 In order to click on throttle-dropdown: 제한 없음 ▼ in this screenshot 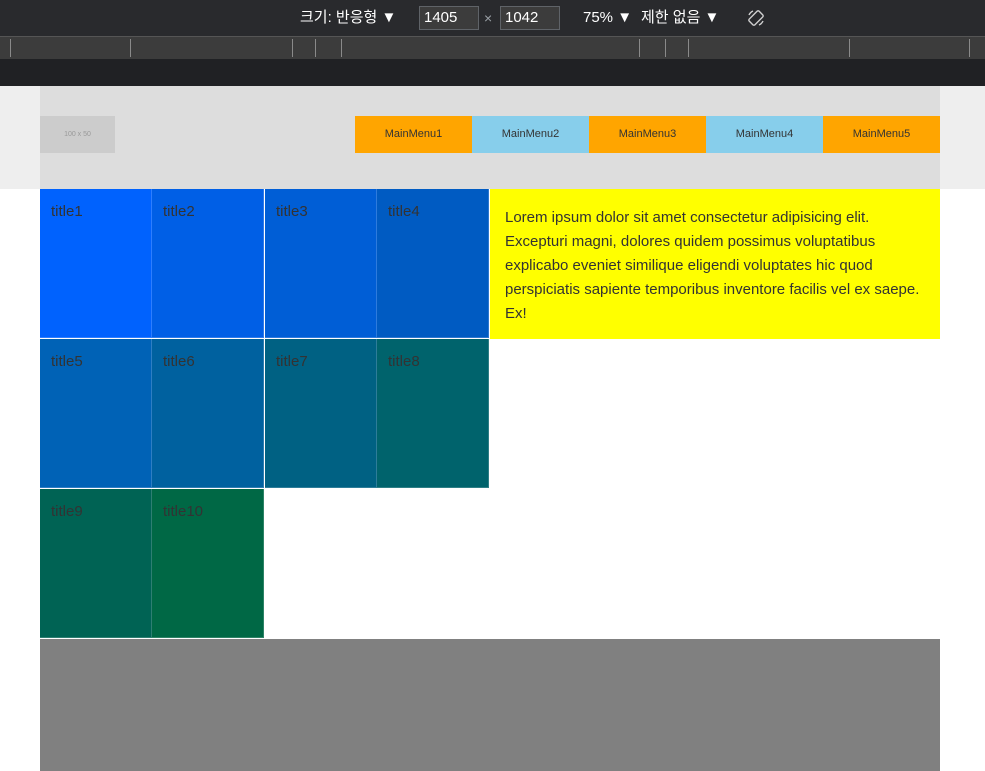, I will do `click(680, 18)`.